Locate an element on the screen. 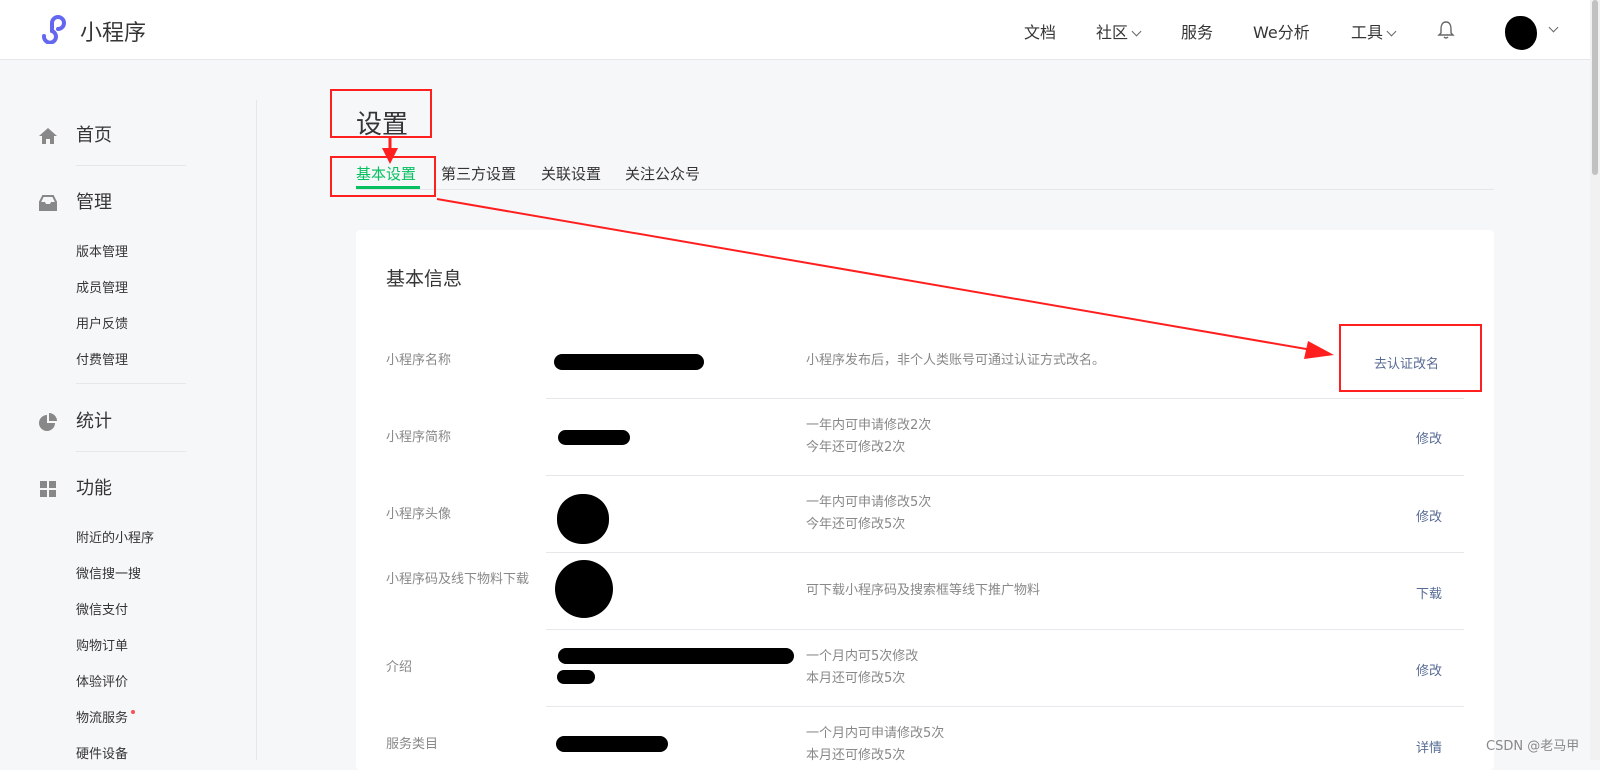 The width and height of the screenshot is (1600, 770). row-label-category: 服务类目 is located at coordinates (412, 744).